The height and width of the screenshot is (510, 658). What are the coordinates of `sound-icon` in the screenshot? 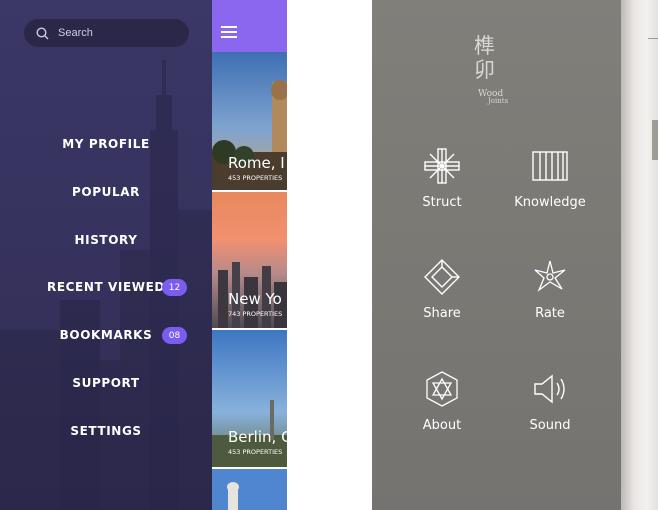 It's located at (549, 389).